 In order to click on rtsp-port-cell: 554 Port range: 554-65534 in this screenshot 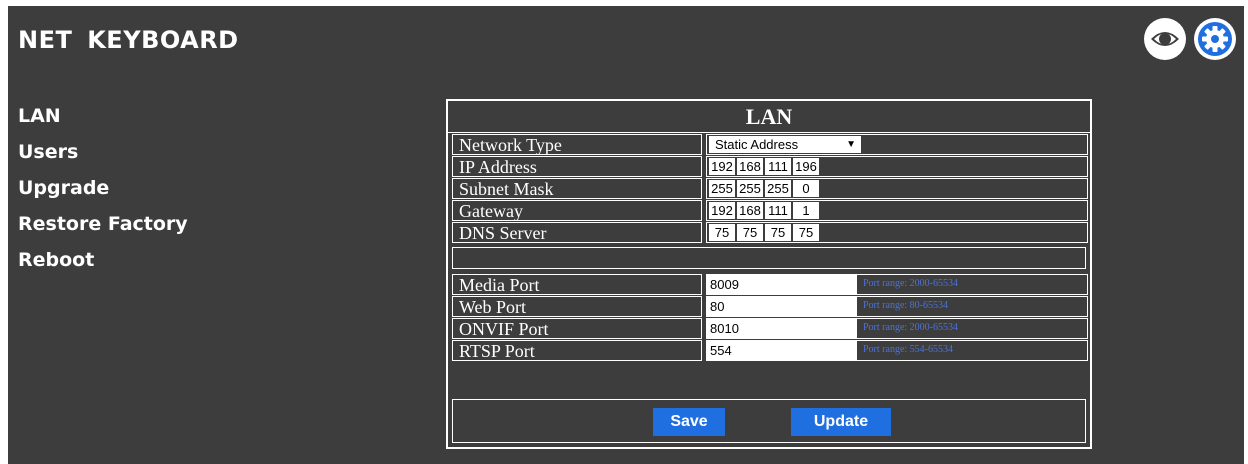, I will do `click(897, 350)`.